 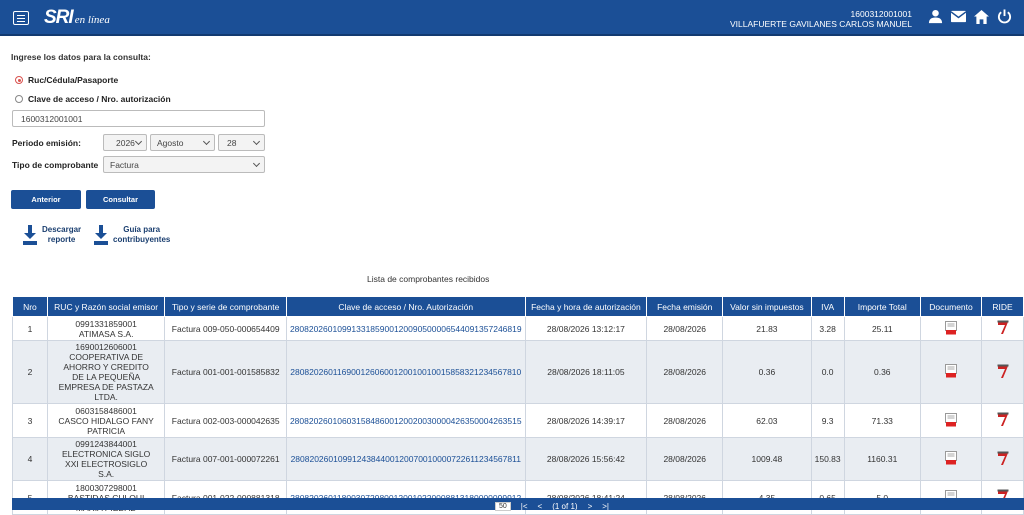 I want to click on descargar-line2: reporte, so click(x=61, y=239).